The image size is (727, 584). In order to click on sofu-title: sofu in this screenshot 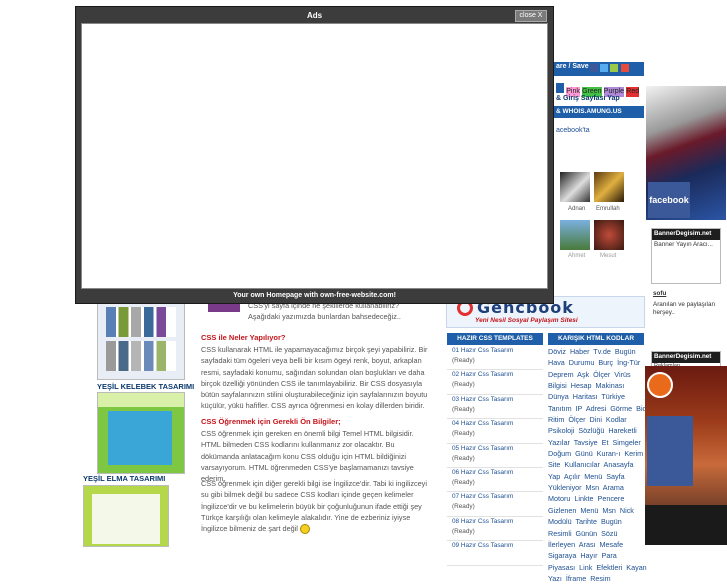, I will do `click(685, 294)`.